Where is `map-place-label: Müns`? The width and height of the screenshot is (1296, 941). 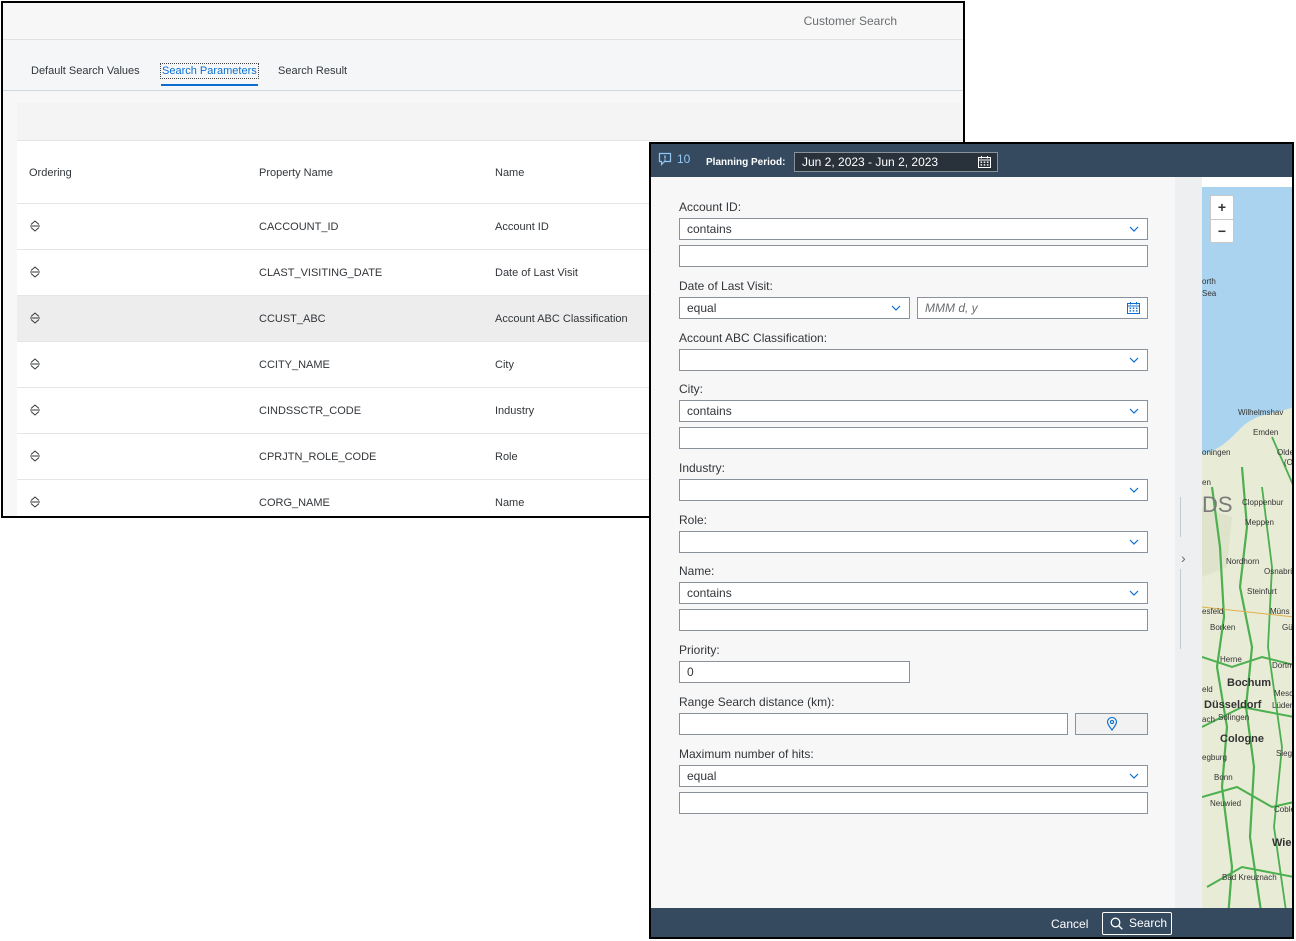
map-place-label: Müns is located at coordinates (1280, 611).